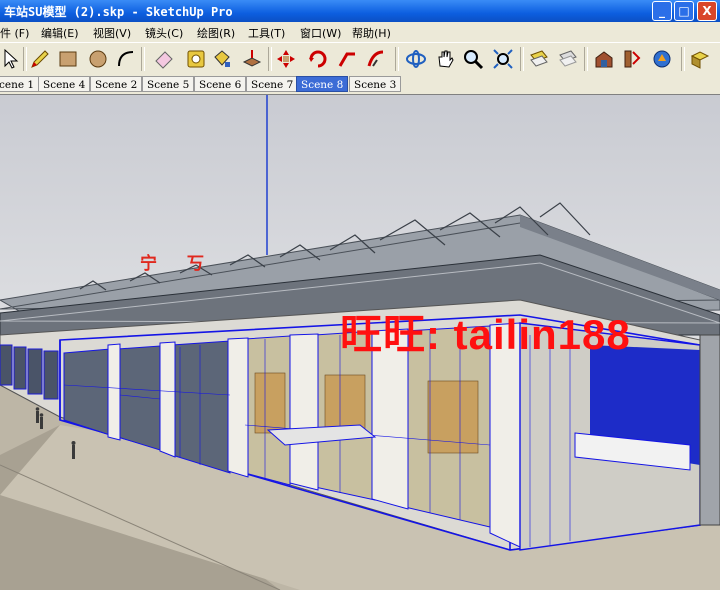 Image resolution: width=720 pixels, height=590 pixels. Describe the element at coordinates (12, 59) in the screenshot. I see `select-icon` at that location.